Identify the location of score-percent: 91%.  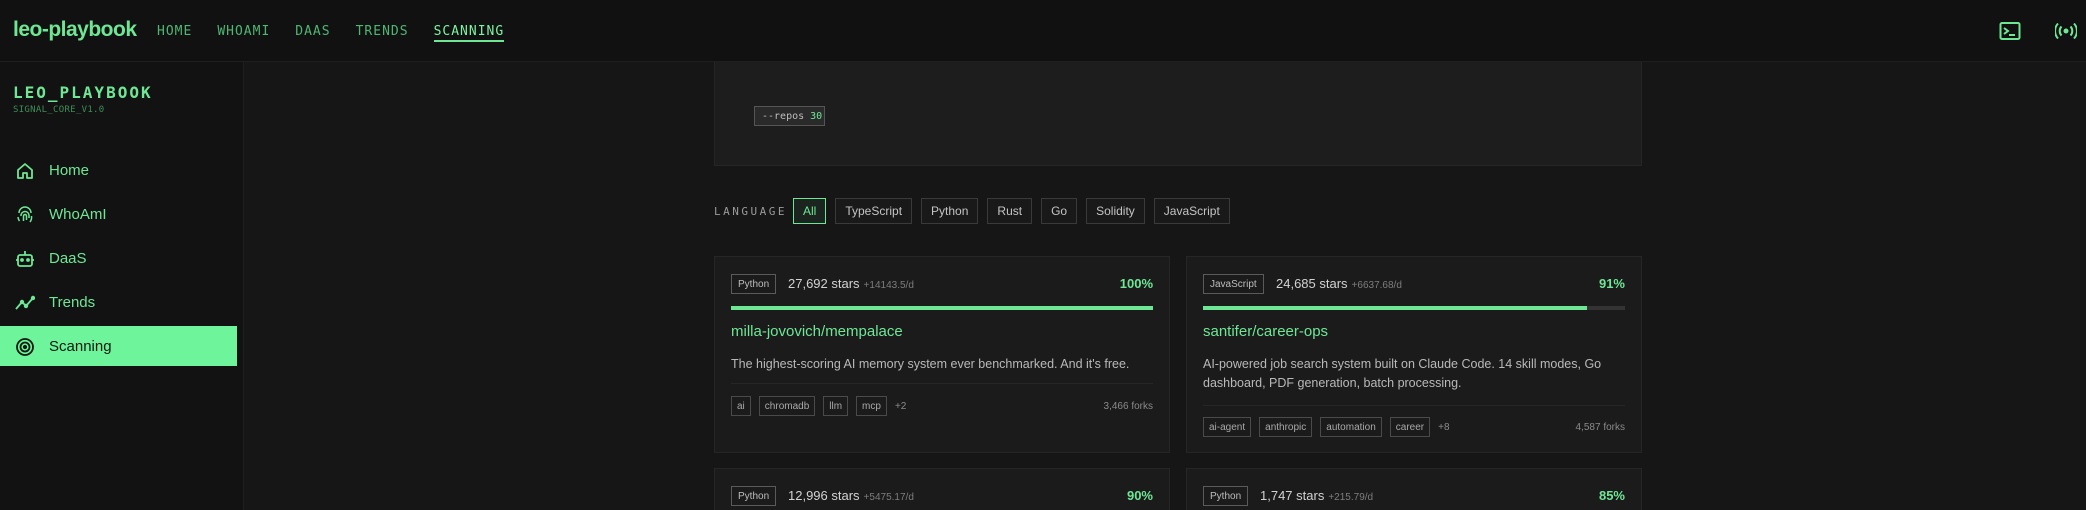
(1611, 283).